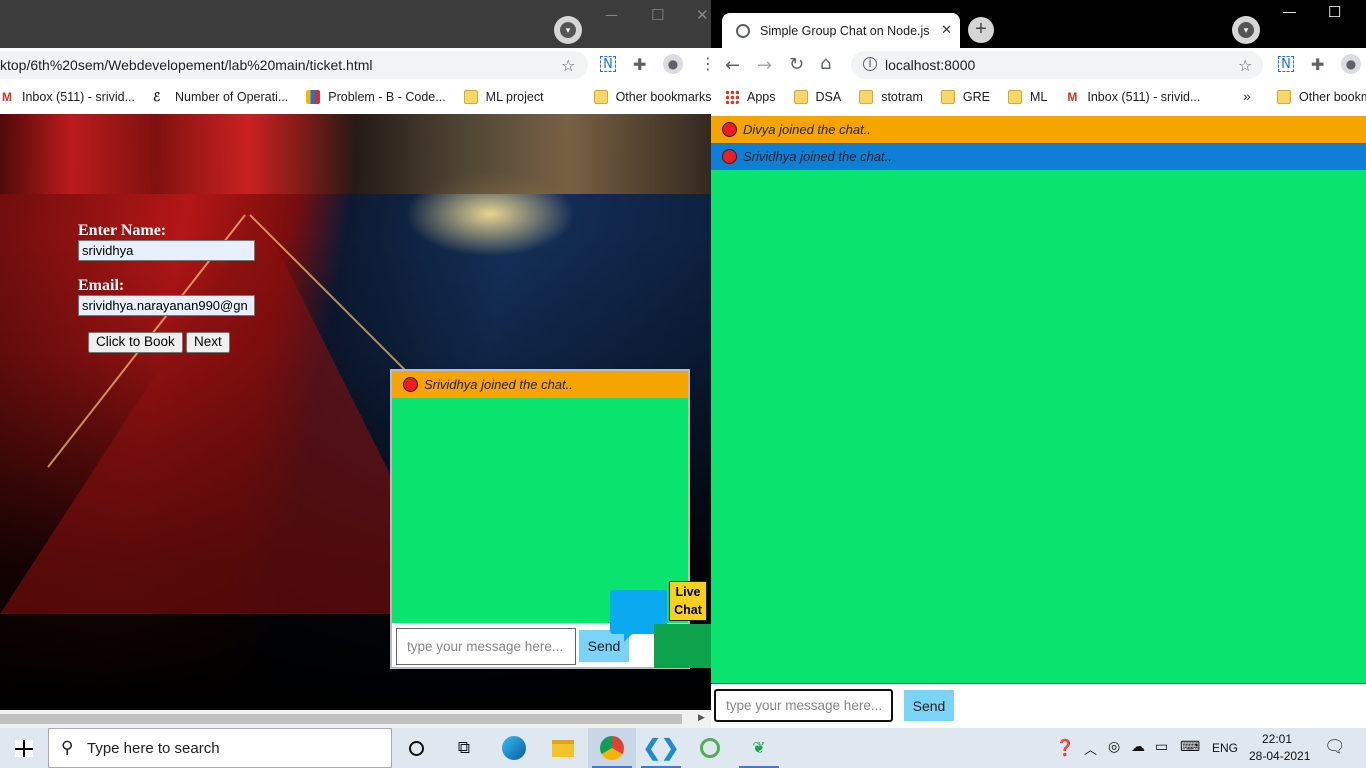 The width and height of the screenshot is (1366, 768). What do you see at coordinates (825, 63) in the screenshot?
I see `home-icon: ⌂` at bounding box center [825, 63].